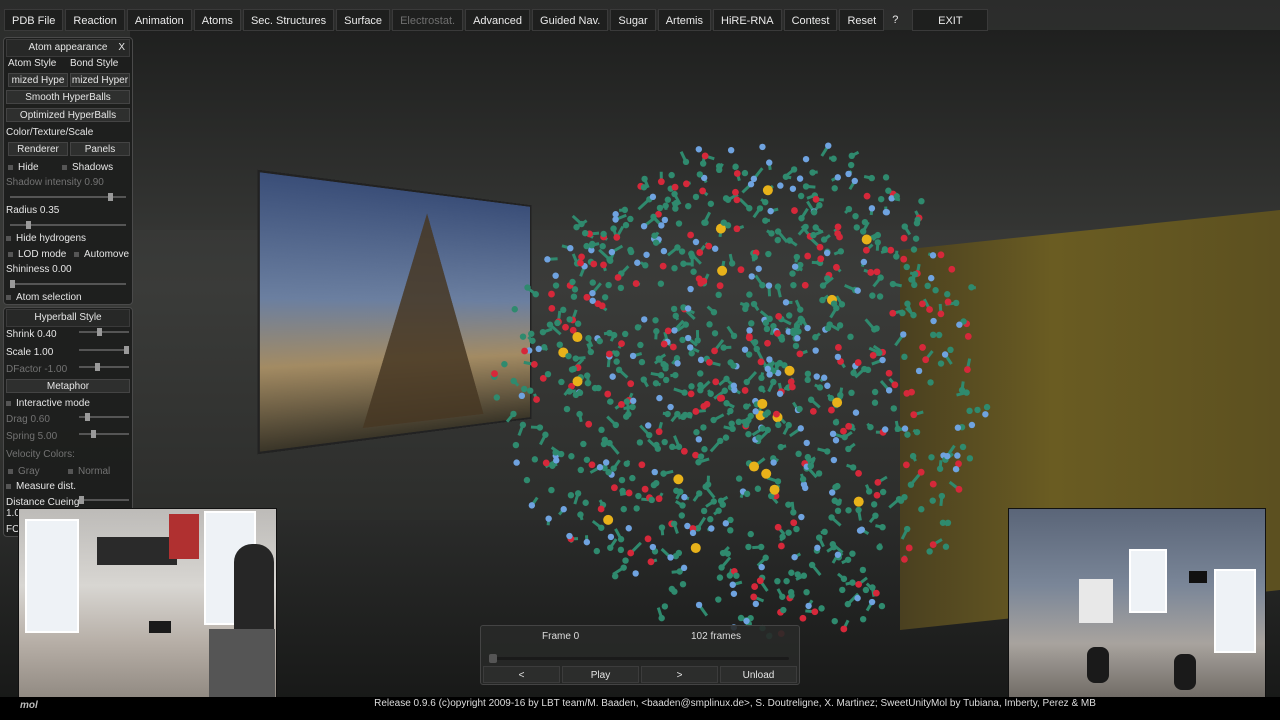 The height and width of the screenshot is (720, 1280). I want to click on atom-selection-checkbox, so click(8, 297).